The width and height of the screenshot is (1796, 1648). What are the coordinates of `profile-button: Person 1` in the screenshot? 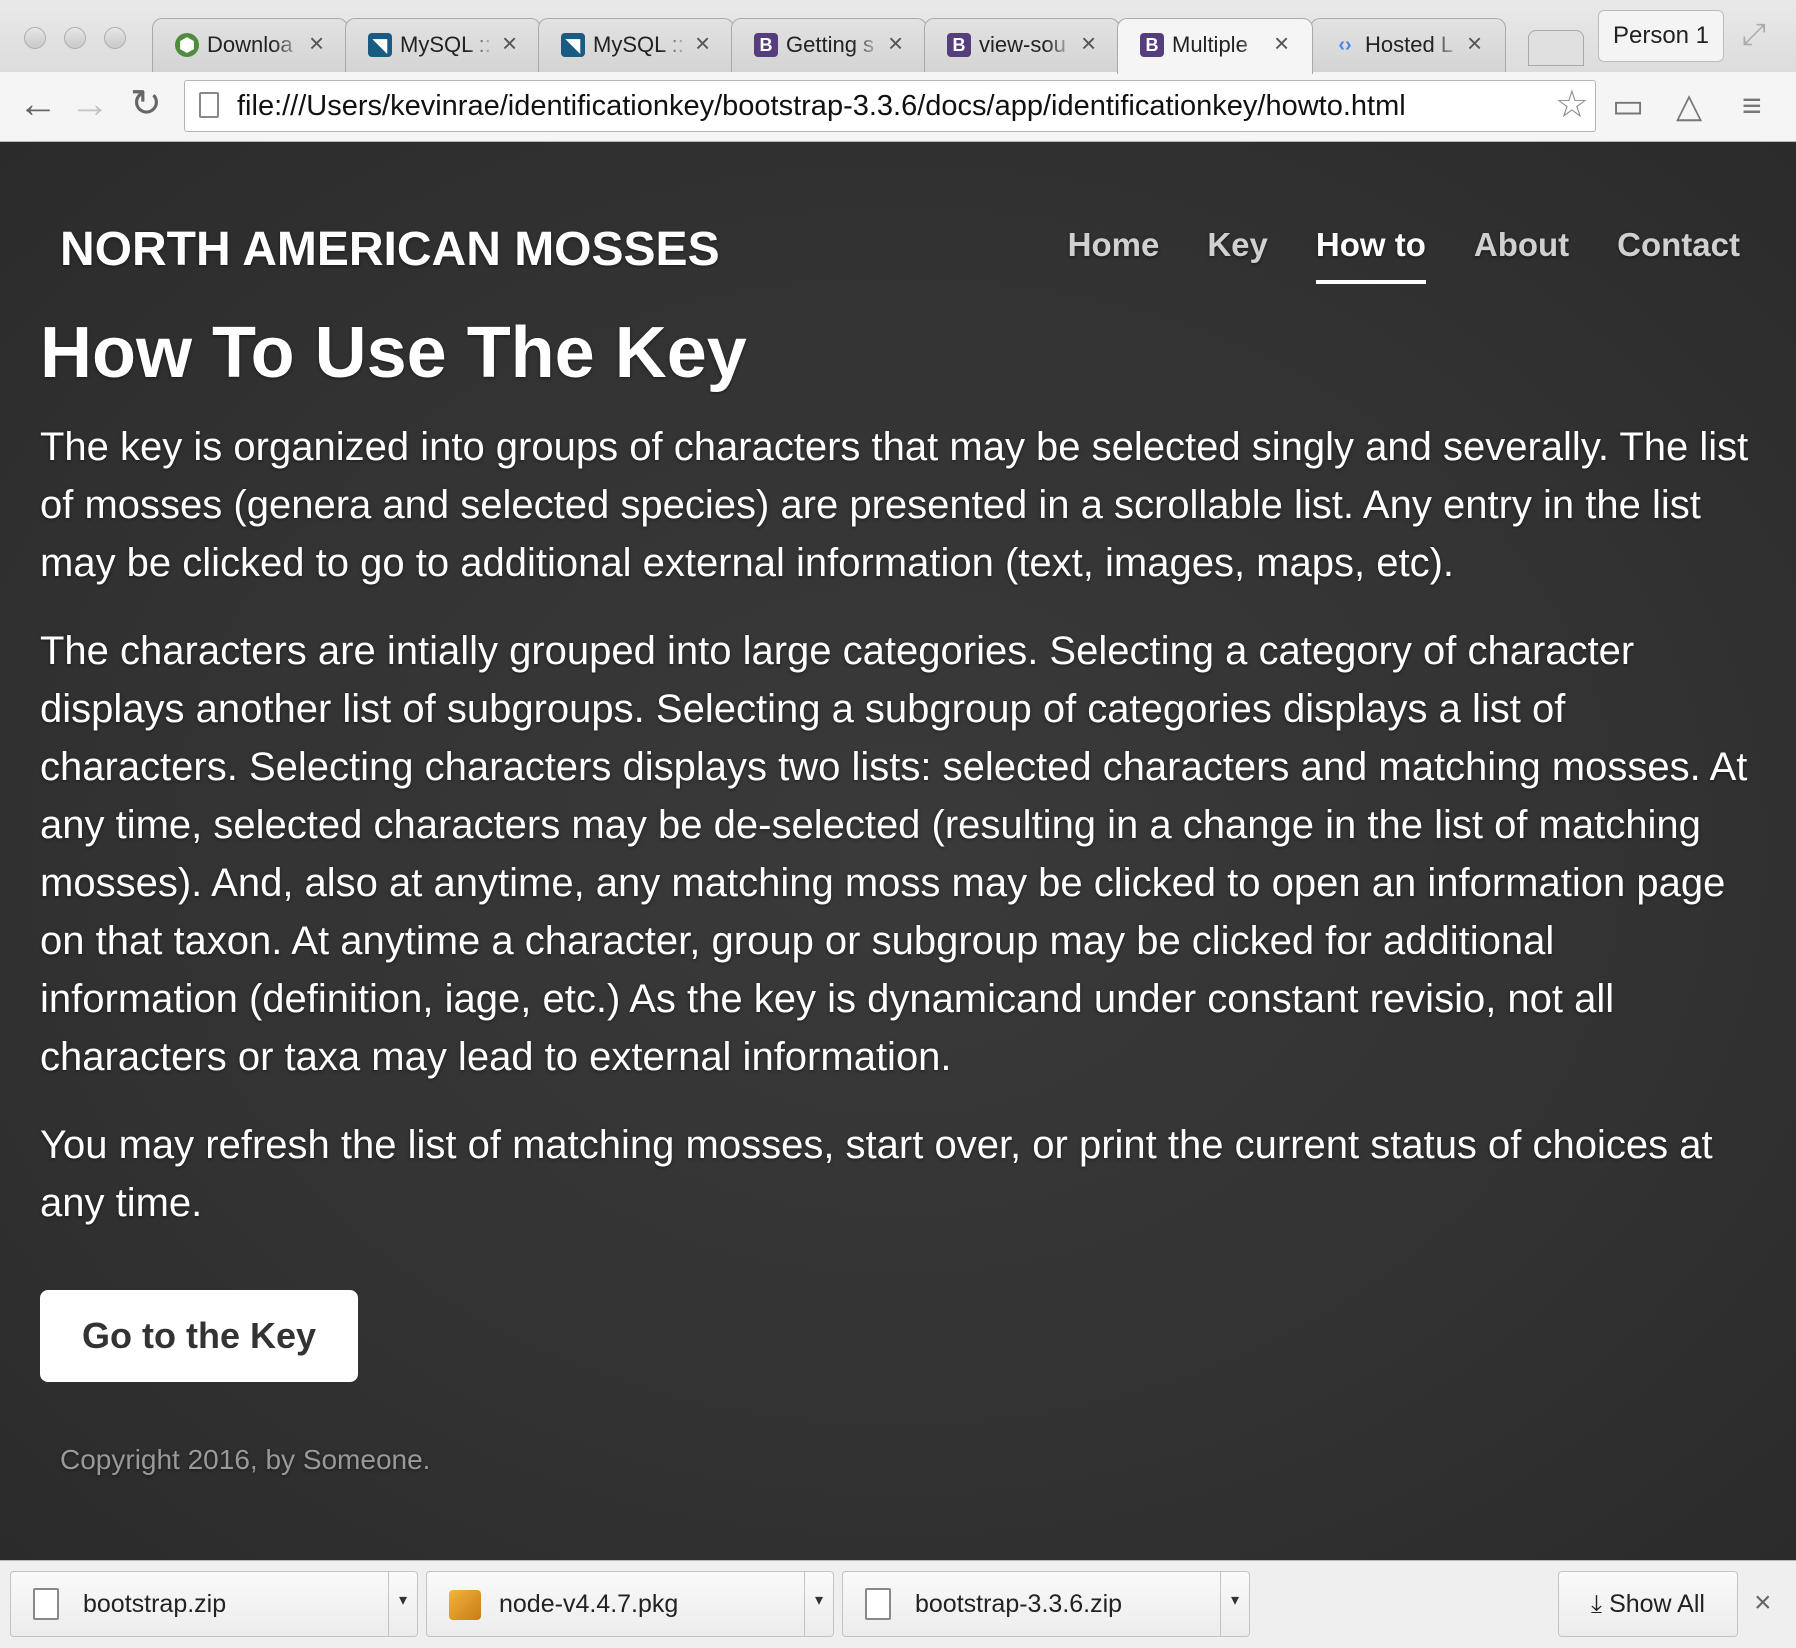 It's located at (1661, 36).